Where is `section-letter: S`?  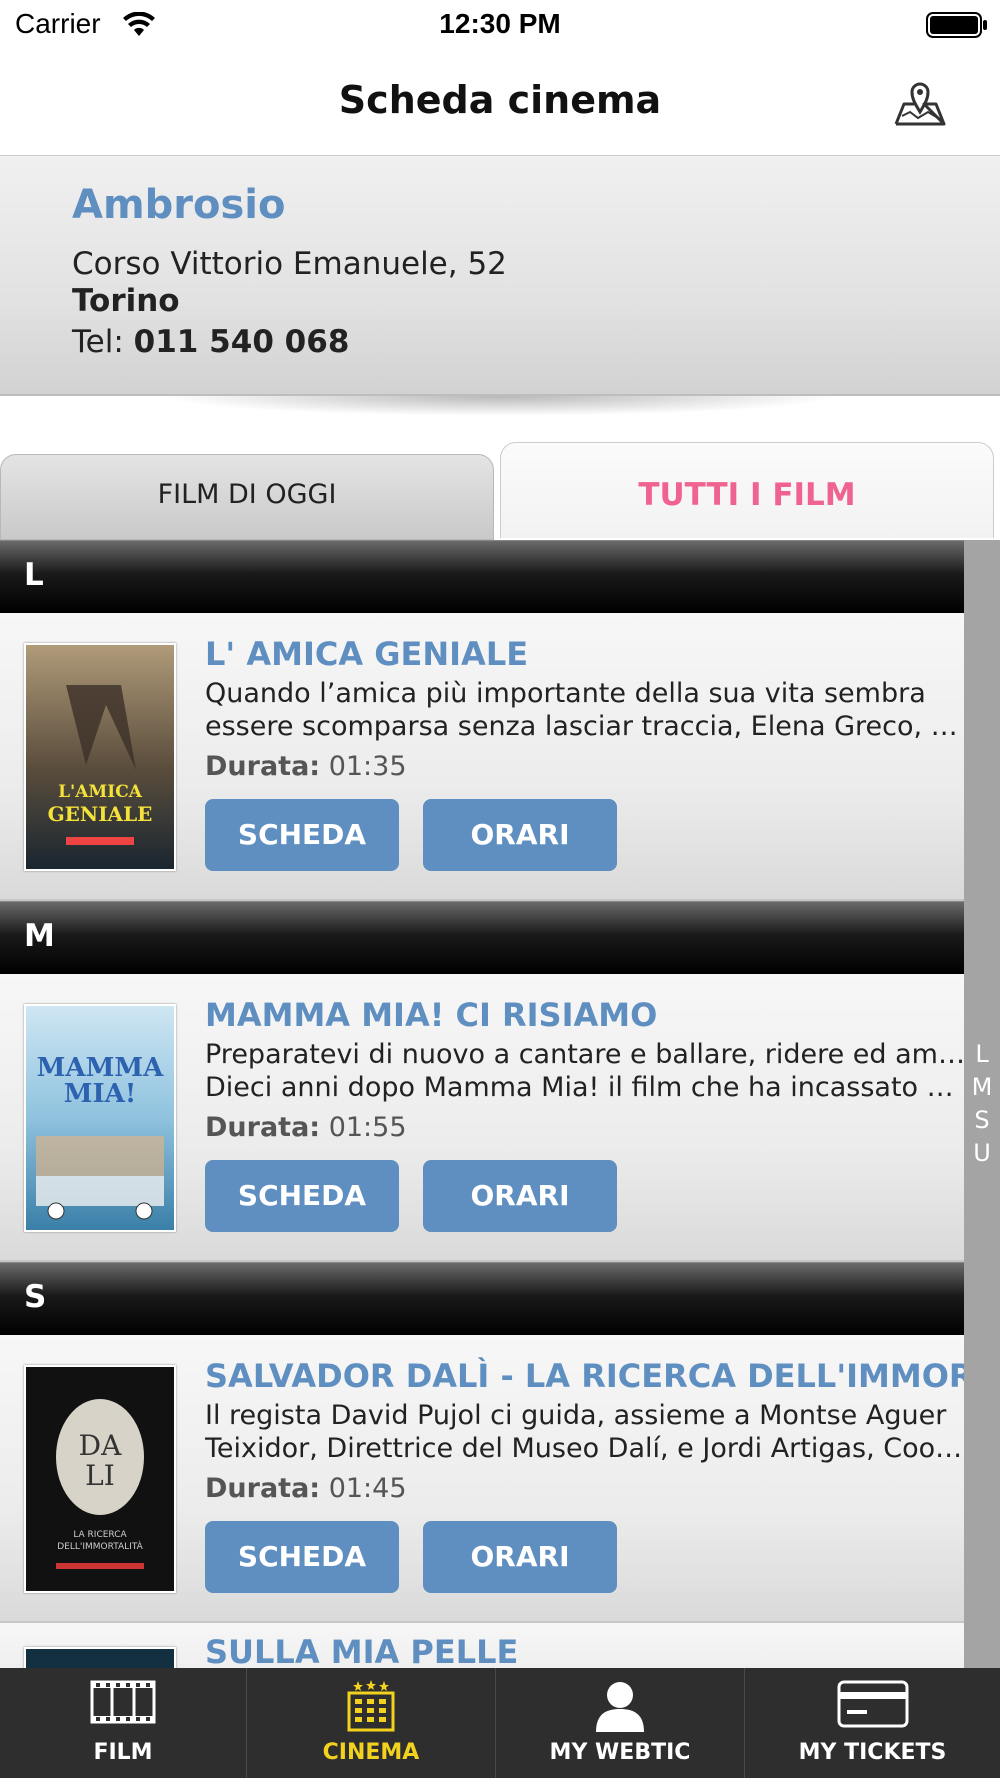 section-letter: S is located at coordinates (35, 1297).